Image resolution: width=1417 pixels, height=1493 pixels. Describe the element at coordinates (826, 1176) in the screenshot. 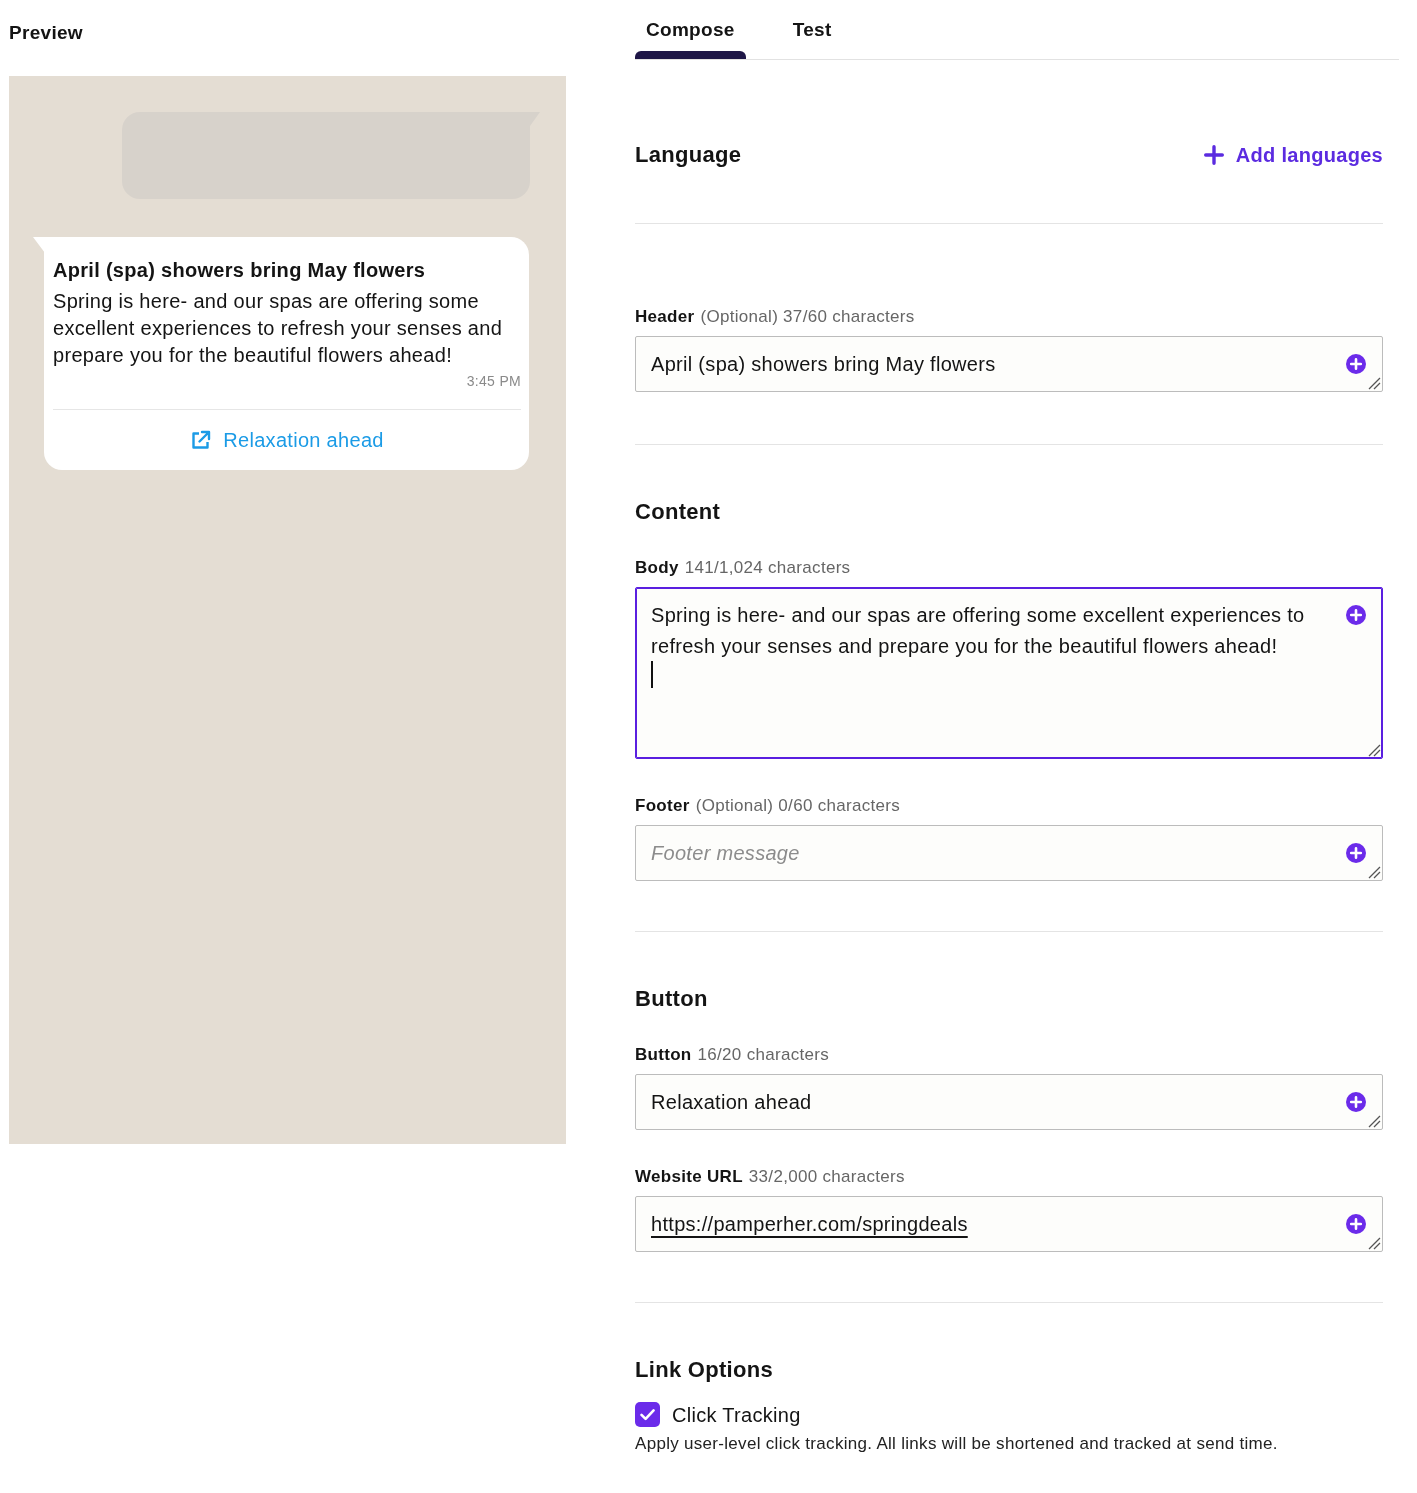

I see `character-count: 33/2,000 characters` at that location.